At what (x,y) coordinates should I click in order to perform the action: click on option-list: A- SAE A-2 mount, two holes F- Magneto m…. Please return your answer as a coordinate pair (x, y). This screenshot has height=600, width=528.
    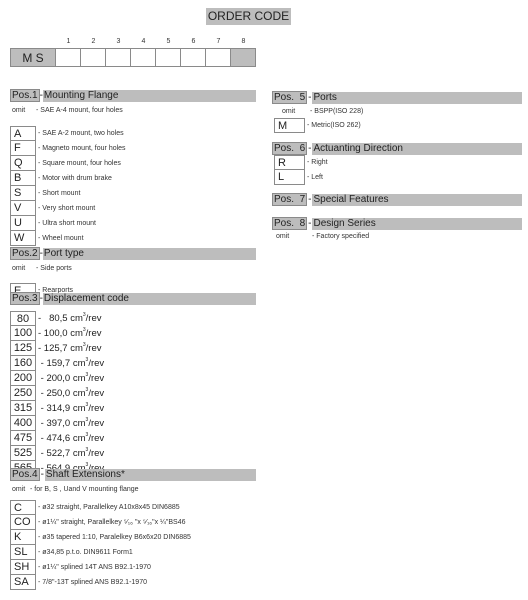
    Looking at the image, I should click on (133, 186).